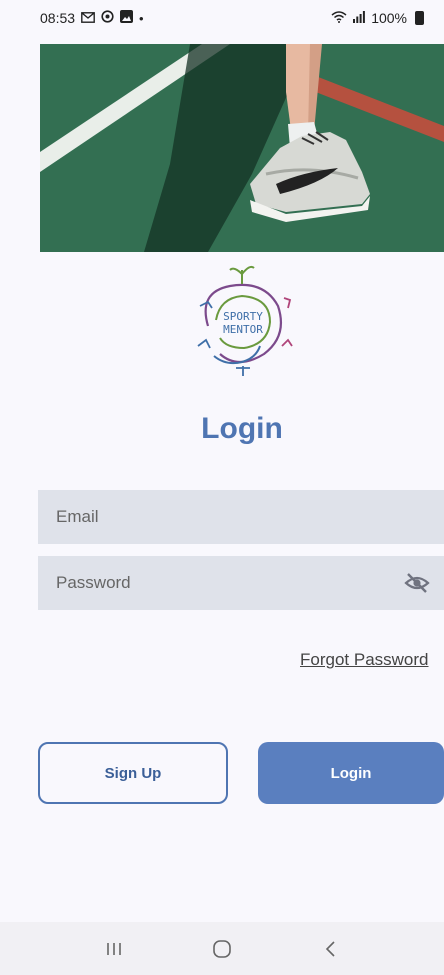 The height and width of the screenshot is (975, 444). I want to click on status-left: 08:53 •, so click(92, 18).